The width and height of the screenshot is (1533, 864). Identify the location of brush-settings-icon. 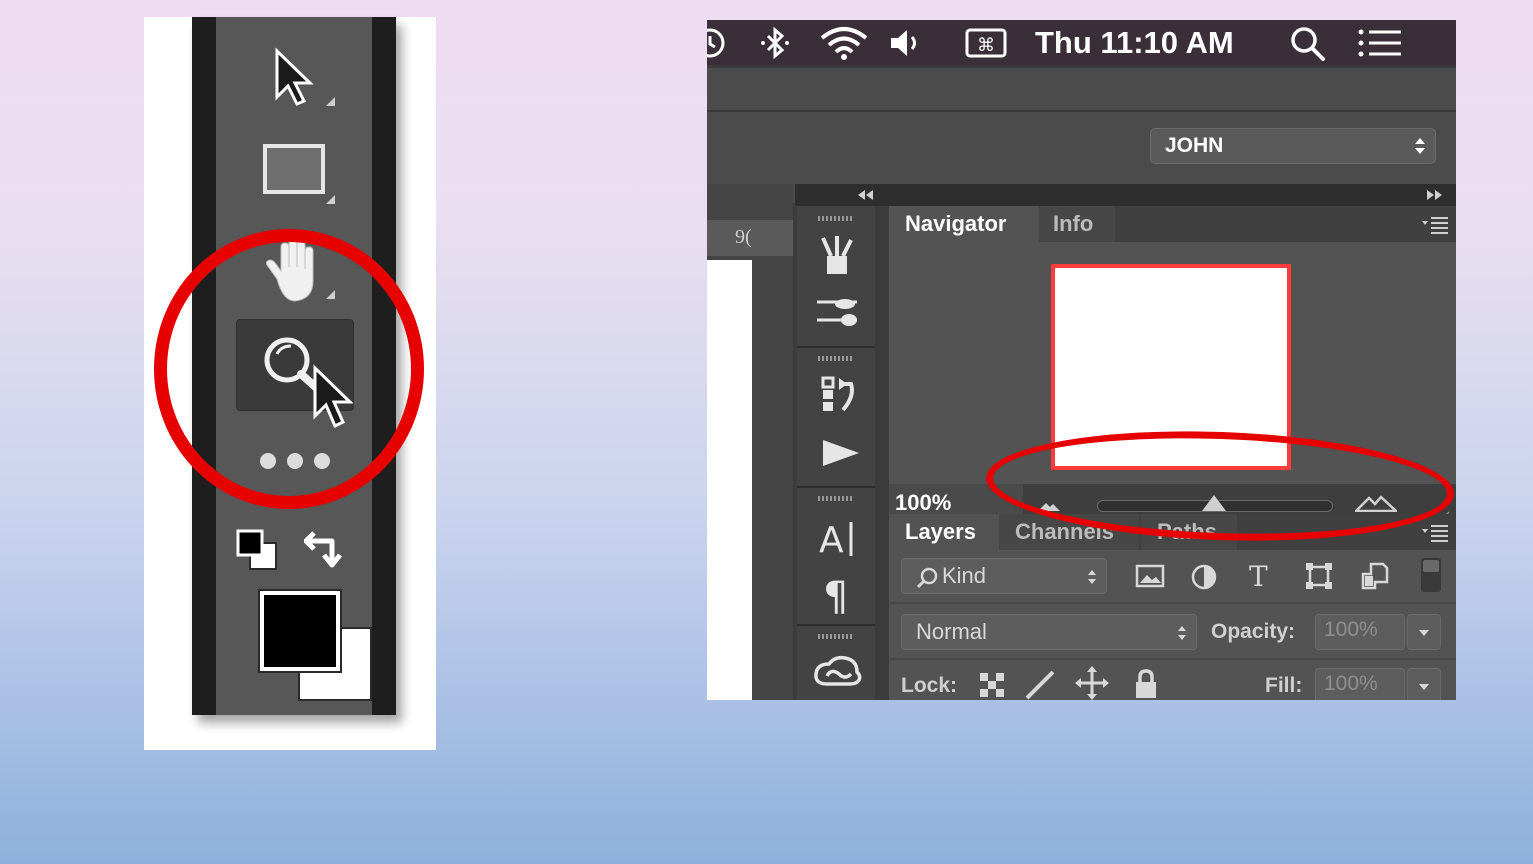
(837, 312).